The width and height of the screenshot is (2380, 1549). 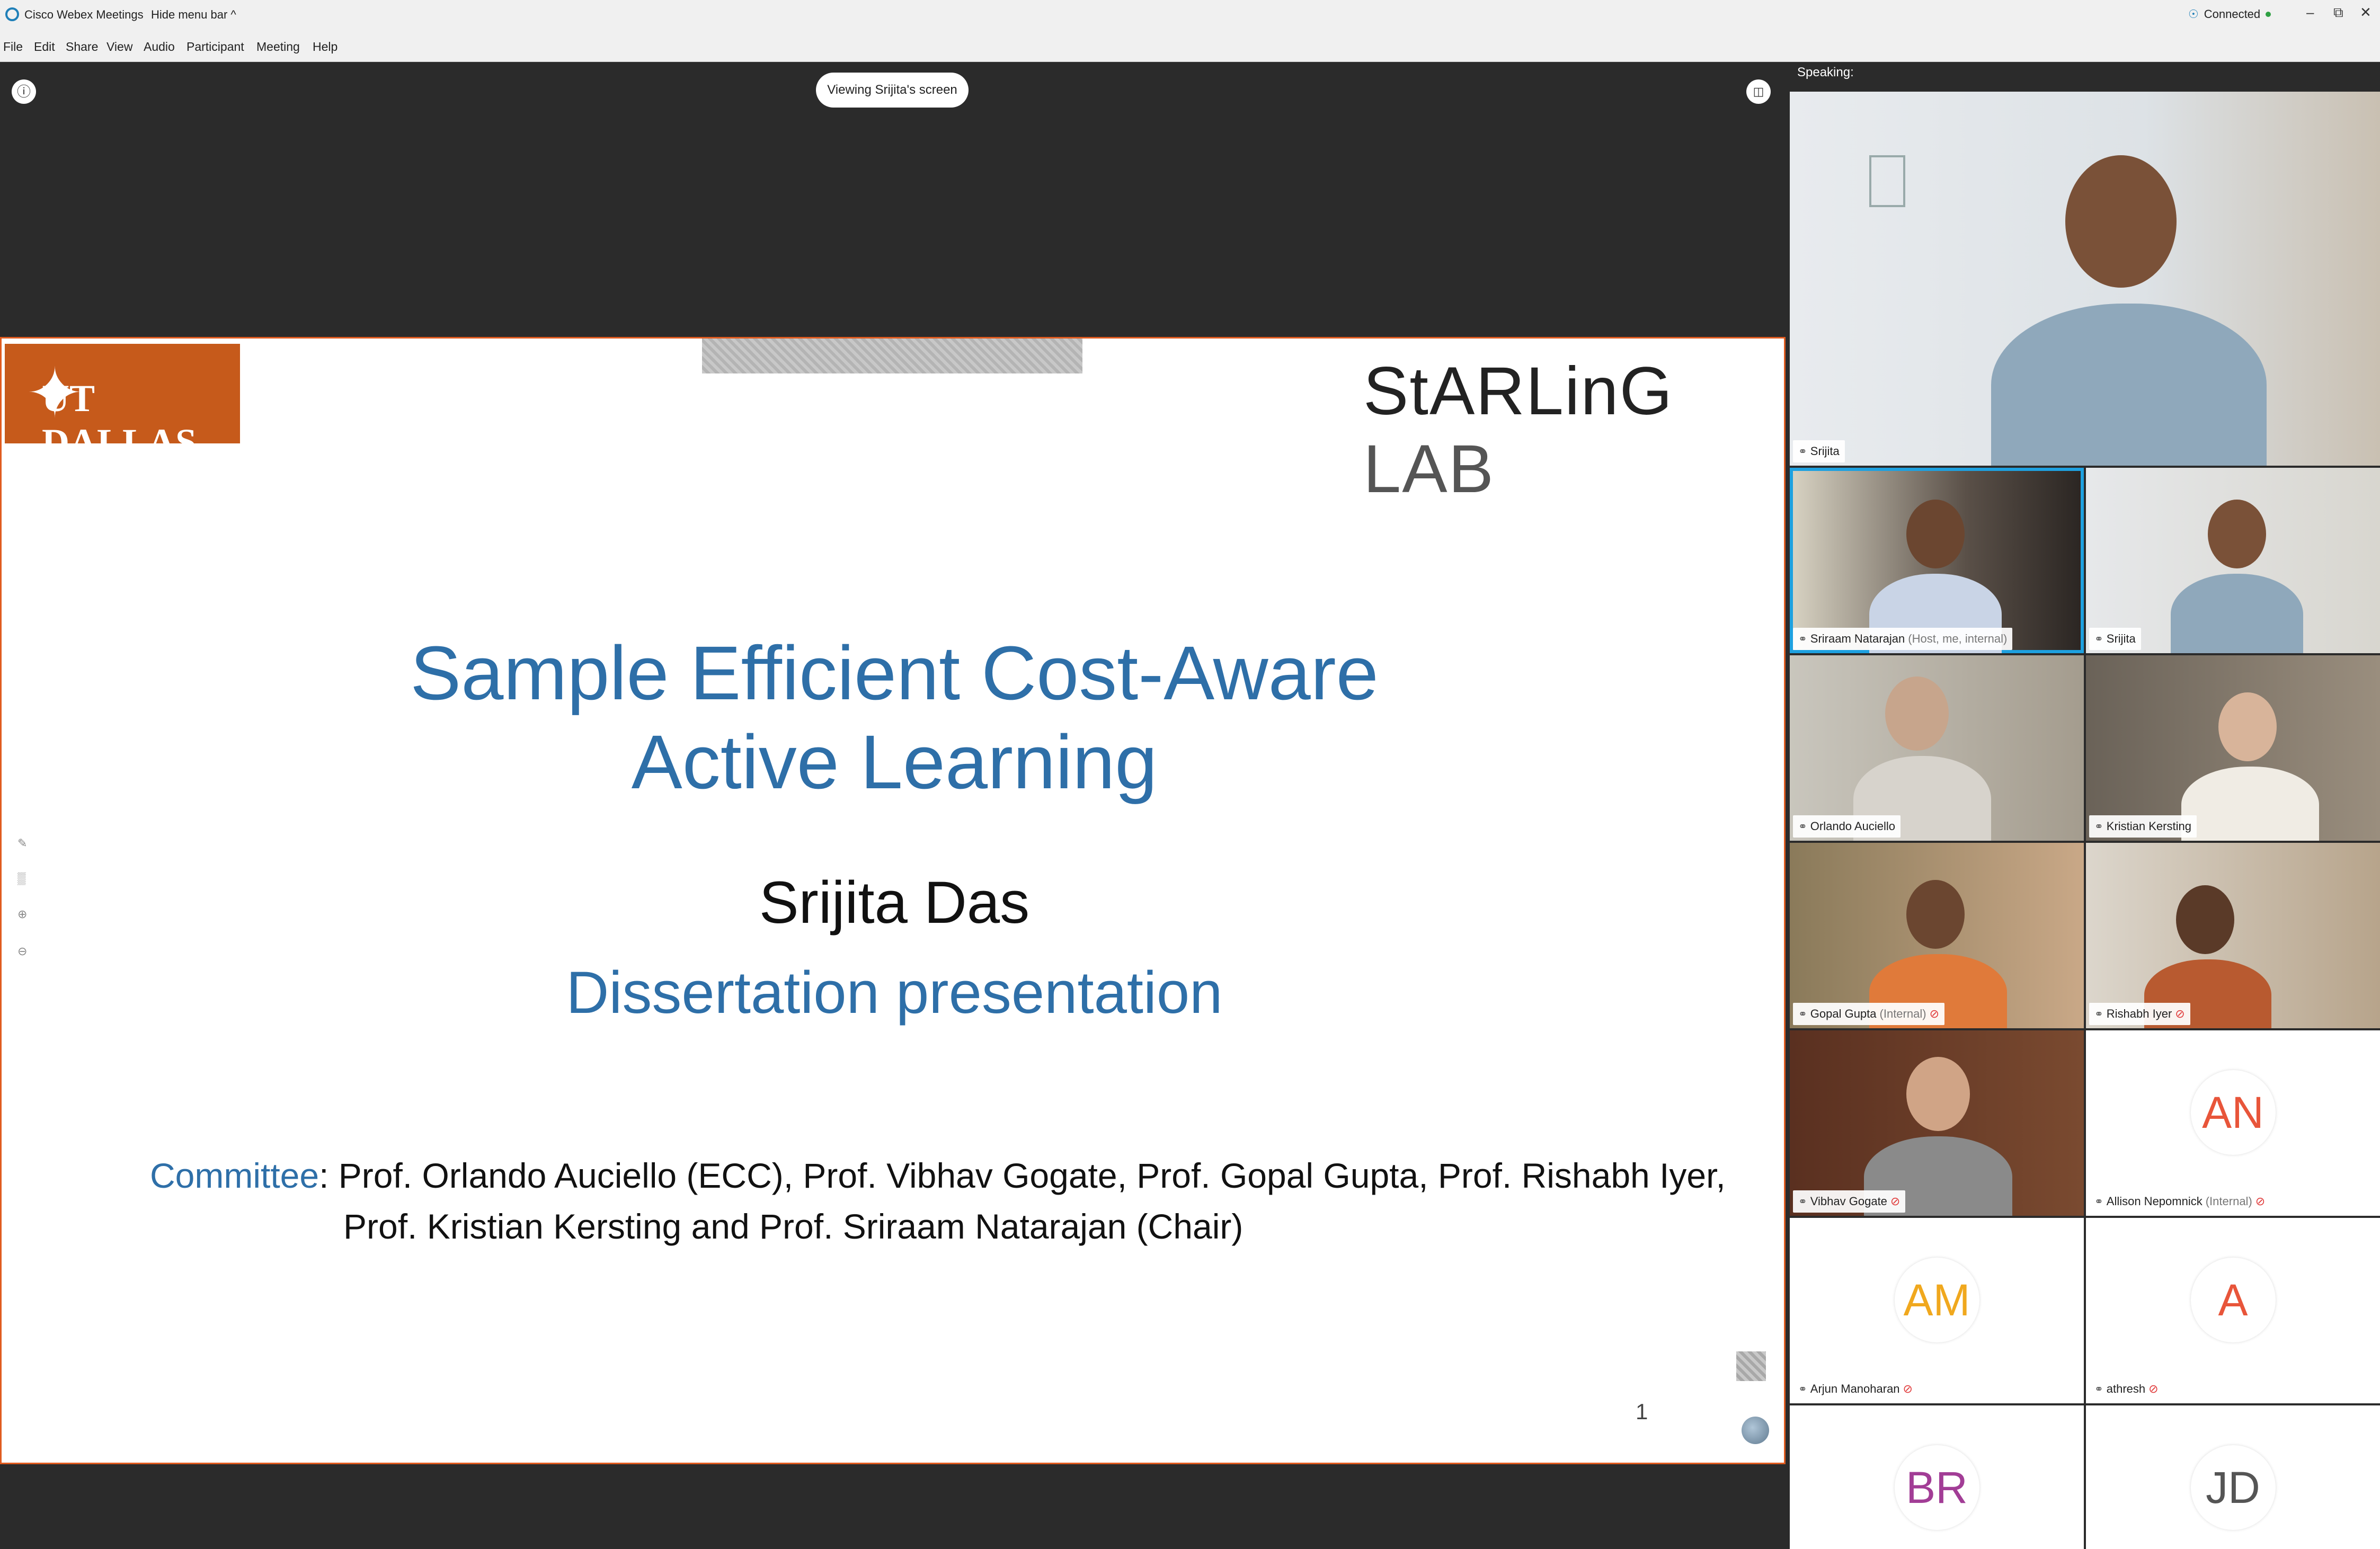 What do you see at coordinates (892, 90) in the screenshot?
I see `viewing-screen-label: Viewing Srijita's screen` at bounding box center [892, 90].